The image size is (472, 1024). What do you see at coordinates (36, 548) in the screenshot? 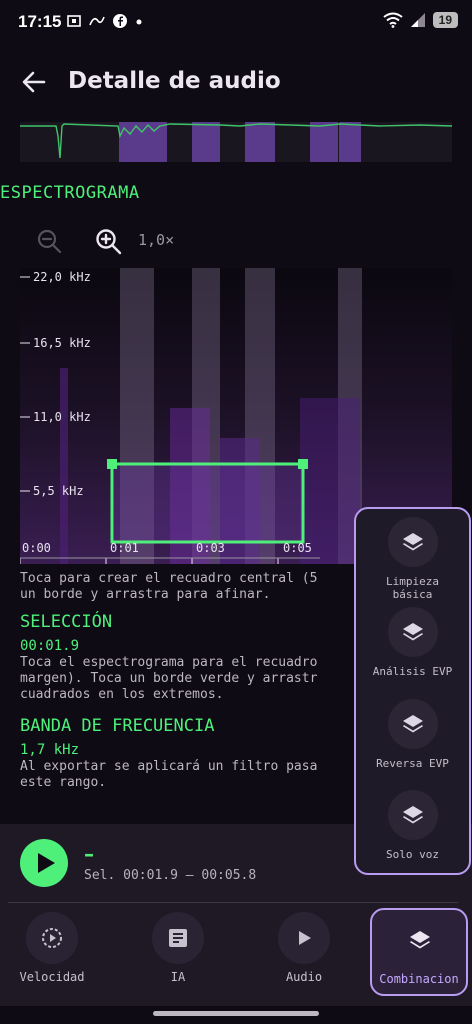
I see `time-tick-0: 0:00` at bounding box center [36, 548].